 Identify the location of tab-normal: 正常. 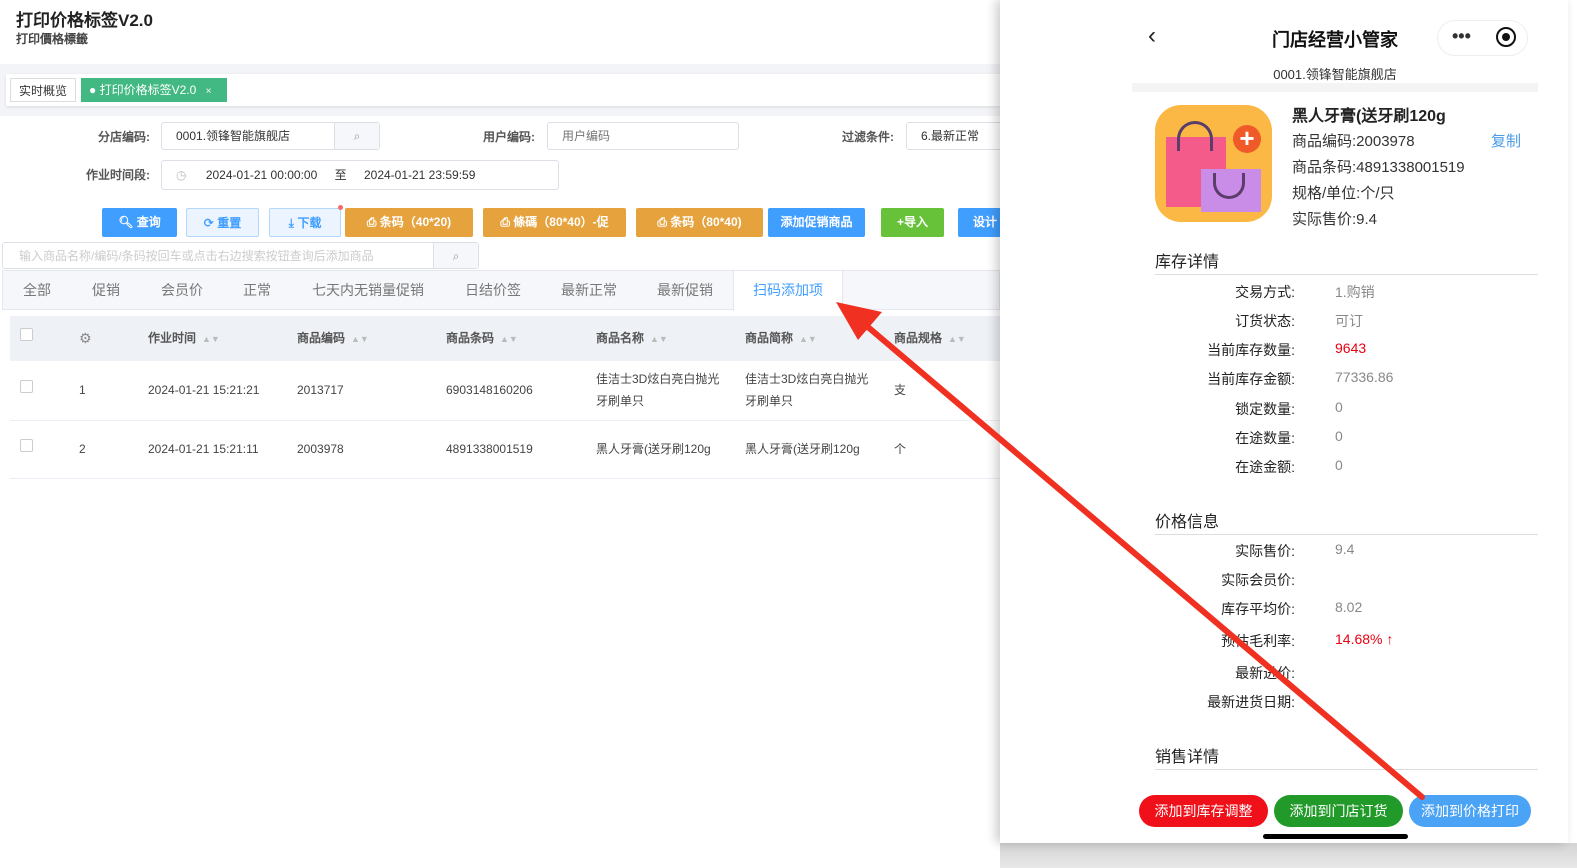
(257, 290).